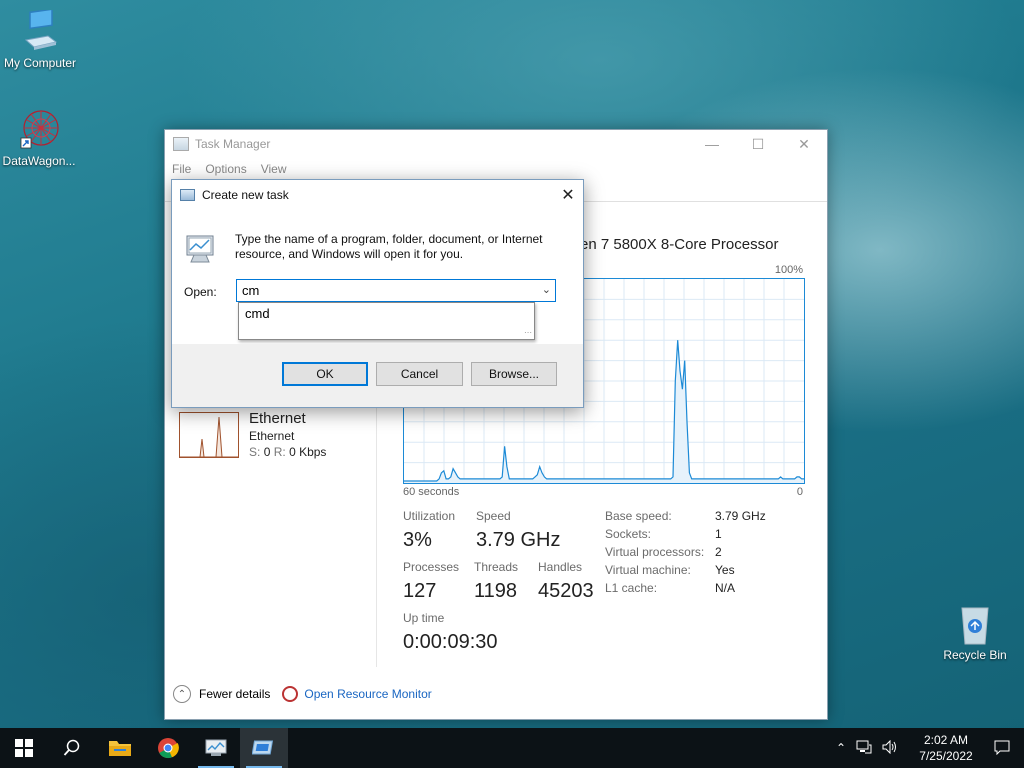  What do you see at coordinates (417, 540) in the screenshot?
I see `utilization-value: 3%` at bounding box center [417, 540].